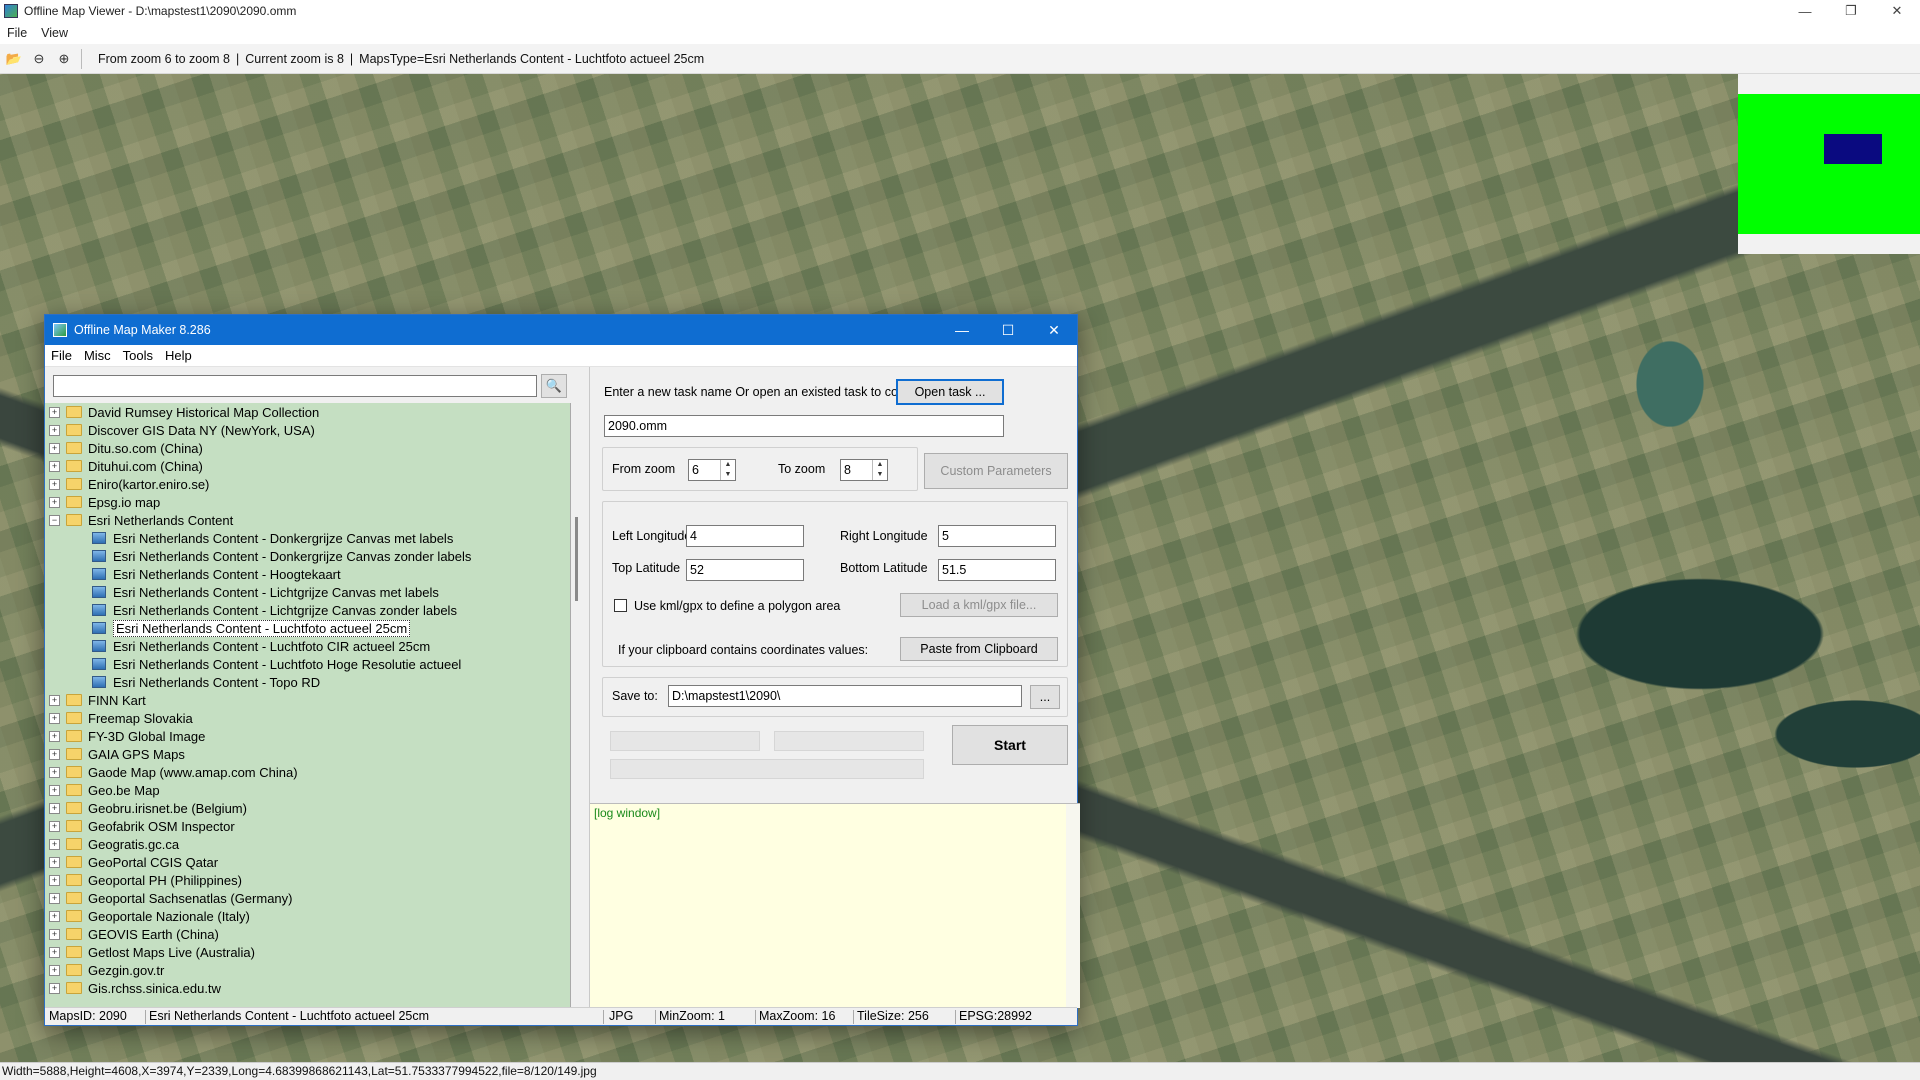 The width and height of the screenshot is (1920, 1080). Describe the element at coordinates (54, 520) in the screenshot. I see `collapse-icon: −` at that location.